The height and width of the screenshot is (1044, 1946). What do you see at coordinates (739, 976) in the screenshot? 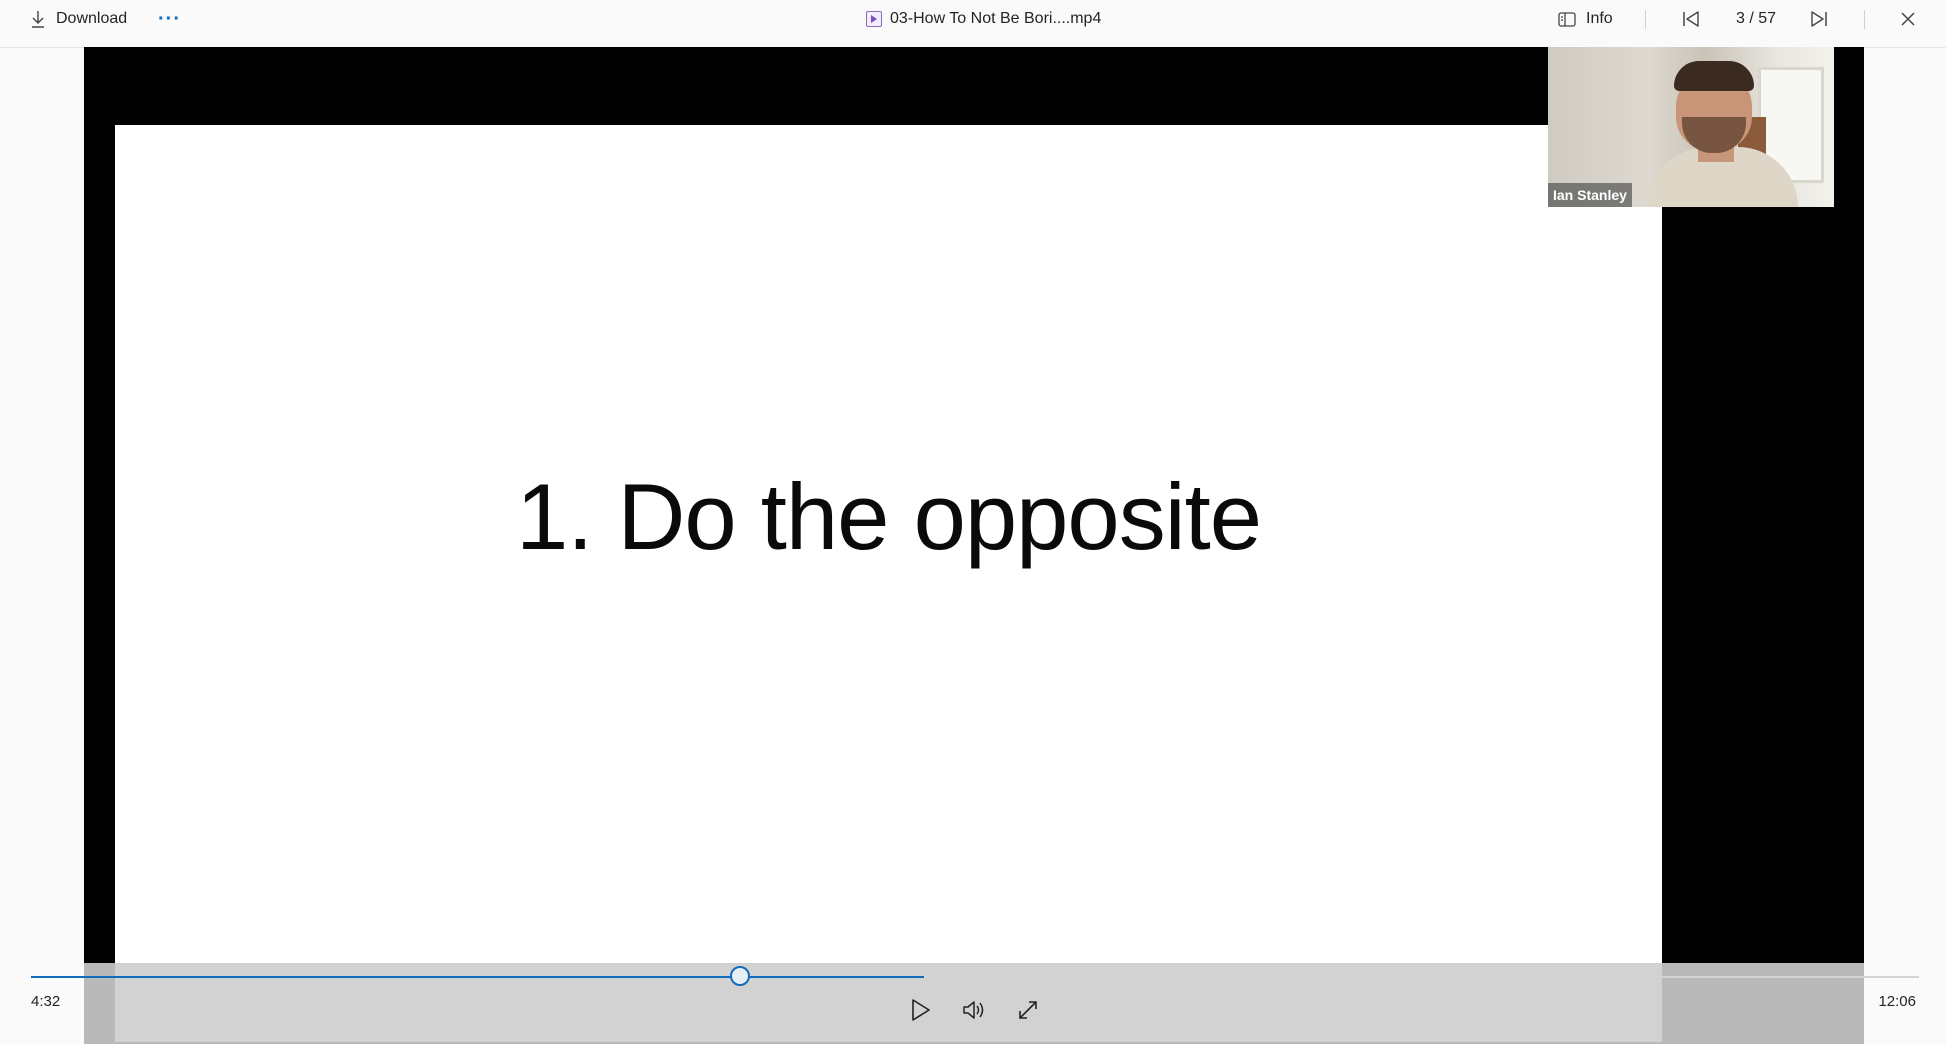
I see `seek-thumb` at bounding box center [739, 976].